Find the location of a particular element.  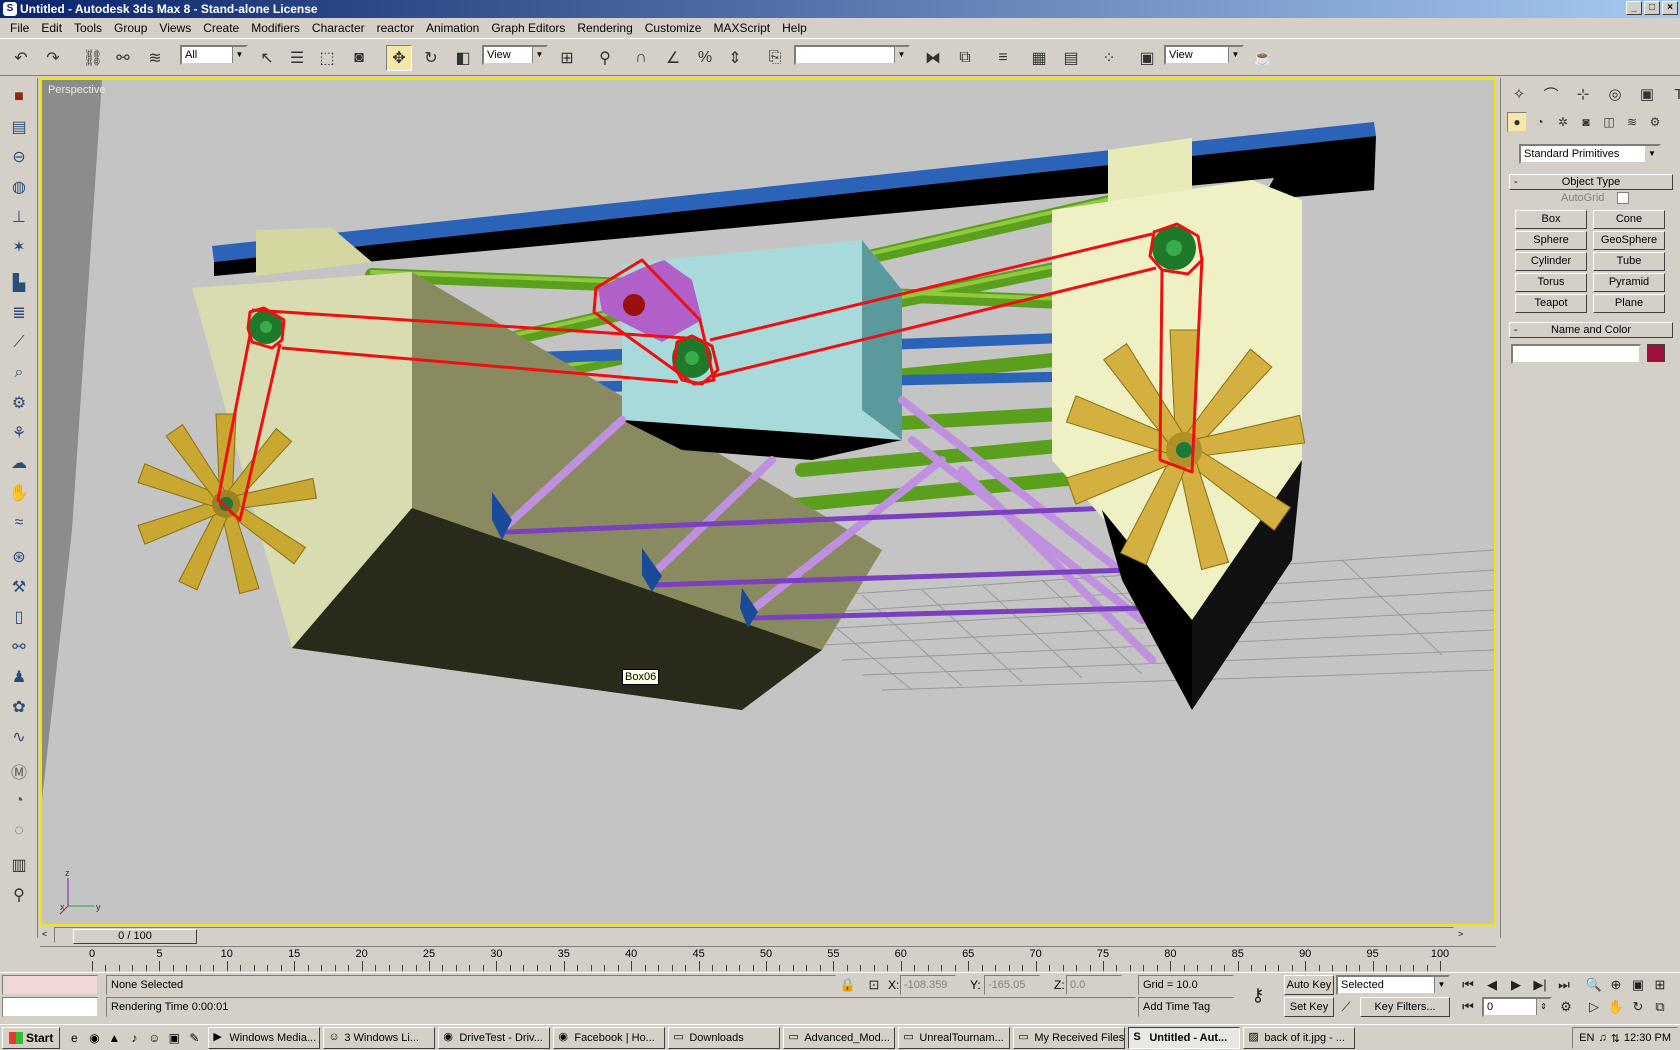

bevel-icon: ⟋ is located at coordinates (19, 343).